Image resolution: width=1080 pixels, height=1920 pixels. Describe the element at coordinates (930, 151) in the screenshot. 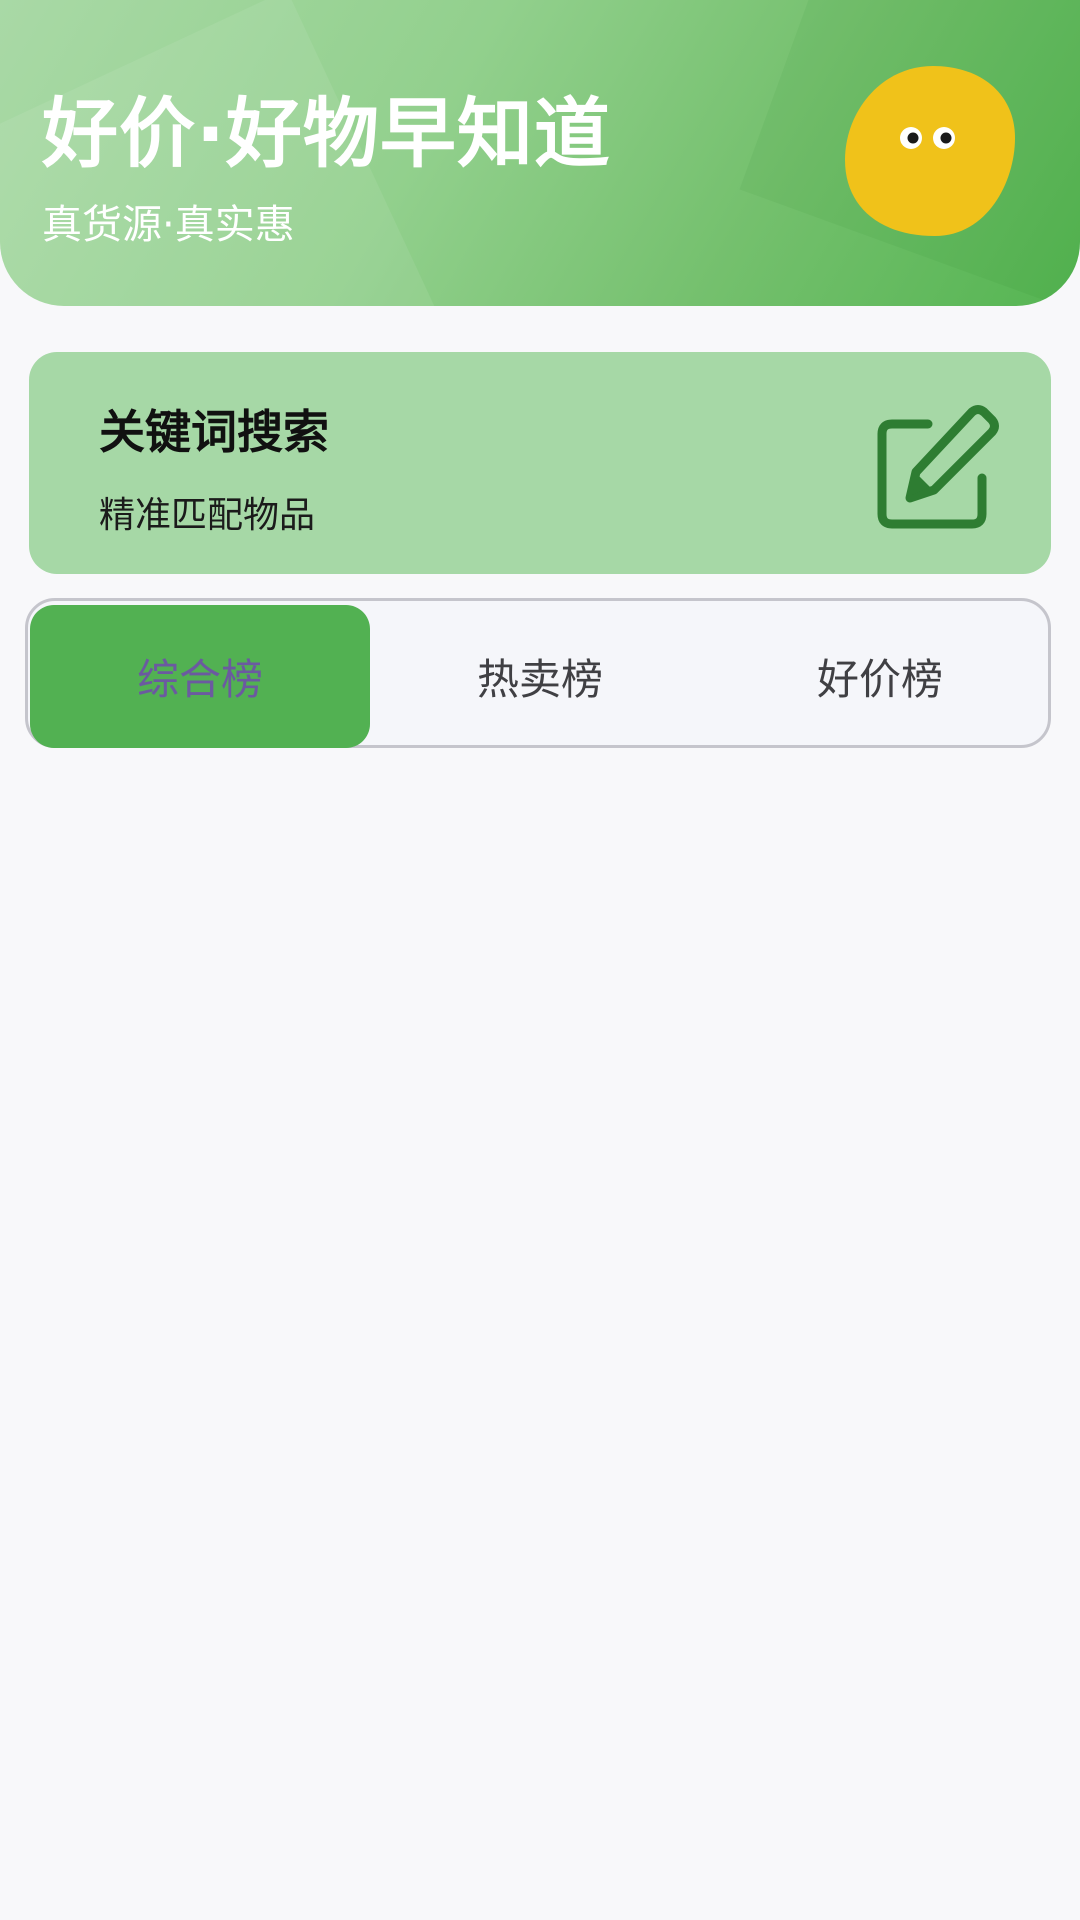

I see `mascot-icon` at that location.